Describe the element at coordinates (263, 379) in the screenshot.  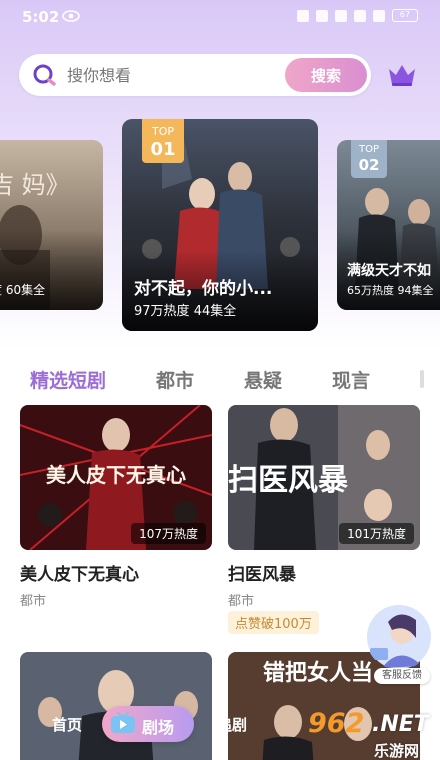
I see `tab-suspense: 悬疑` at that location.